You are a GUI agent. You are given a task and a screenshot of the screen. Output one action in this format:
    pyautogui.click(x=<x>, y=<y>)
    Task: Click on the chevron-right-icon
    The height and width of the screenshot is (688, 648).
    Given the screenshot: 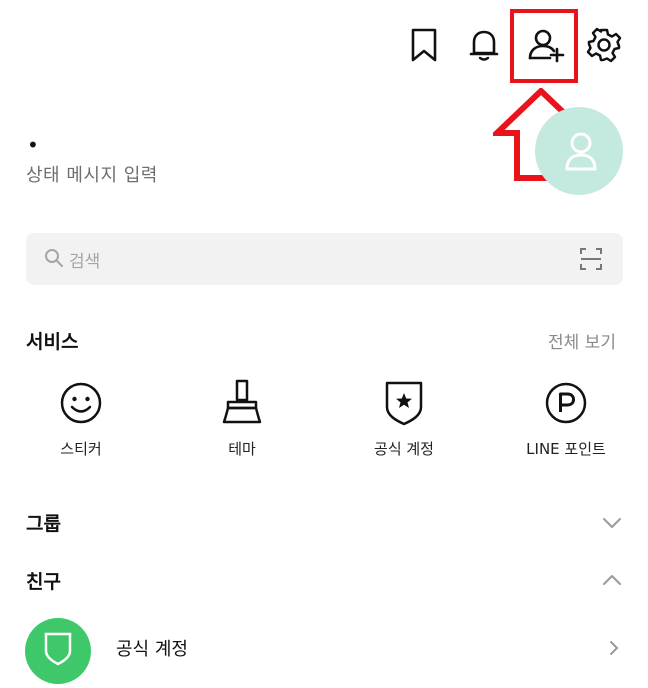 What is the action you would take?
    pyautogui.click(x=614, y=648)
    